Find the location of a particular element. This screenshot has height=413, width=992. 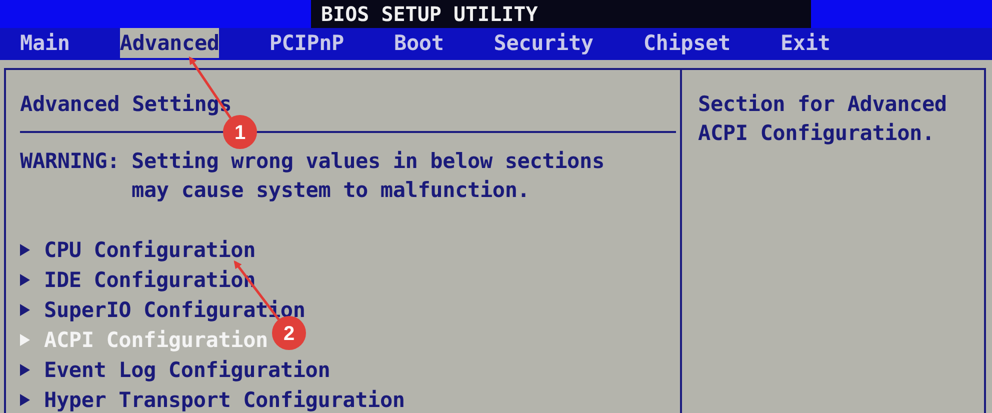

menu-item: Event Log Configuration is located at coordinates (187, 370).